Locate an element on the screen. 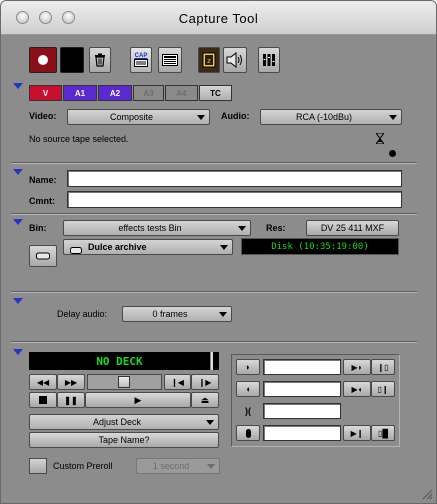  video-select-value: Composite is located at coordinates (131, 117).